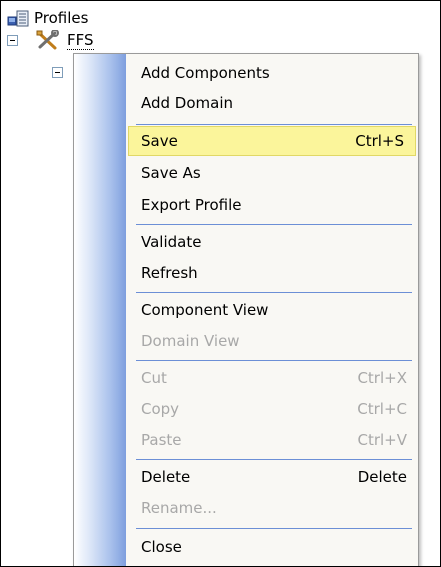  What do you see at coordinates (191, 205) in the screenshot?
I see `menu-item-label: Export Profile` at bounding box center [191, 205].